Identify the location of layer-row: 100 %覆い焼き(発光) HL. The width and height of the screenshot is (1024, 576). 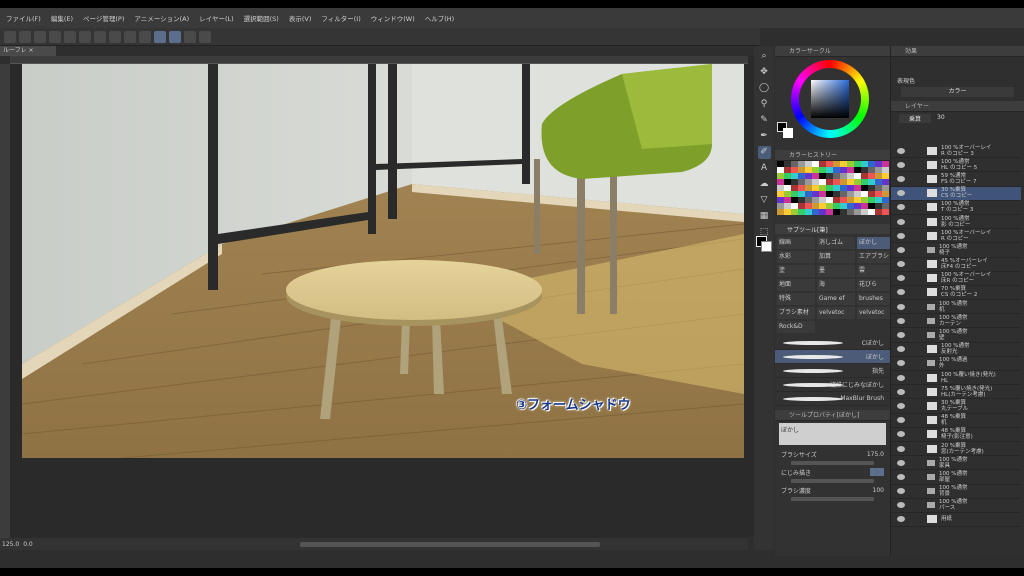
(956, 378).